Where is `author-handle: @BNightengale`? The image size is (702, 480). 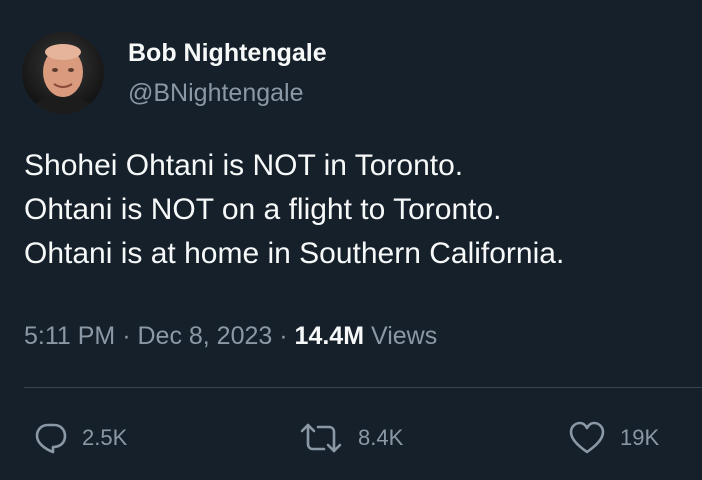 author-handle: @BNightengale is located at coordinates (216, 93).